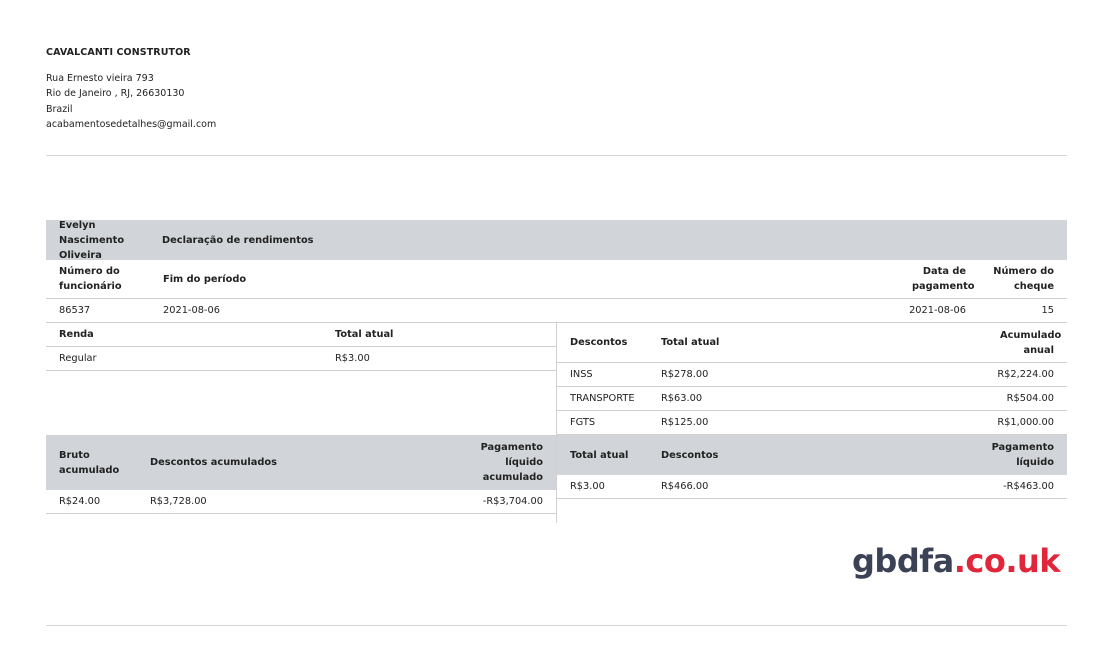  I want to click on deduction-row: FGTS R$125.00 R$1,000.00, so click(812, 423).